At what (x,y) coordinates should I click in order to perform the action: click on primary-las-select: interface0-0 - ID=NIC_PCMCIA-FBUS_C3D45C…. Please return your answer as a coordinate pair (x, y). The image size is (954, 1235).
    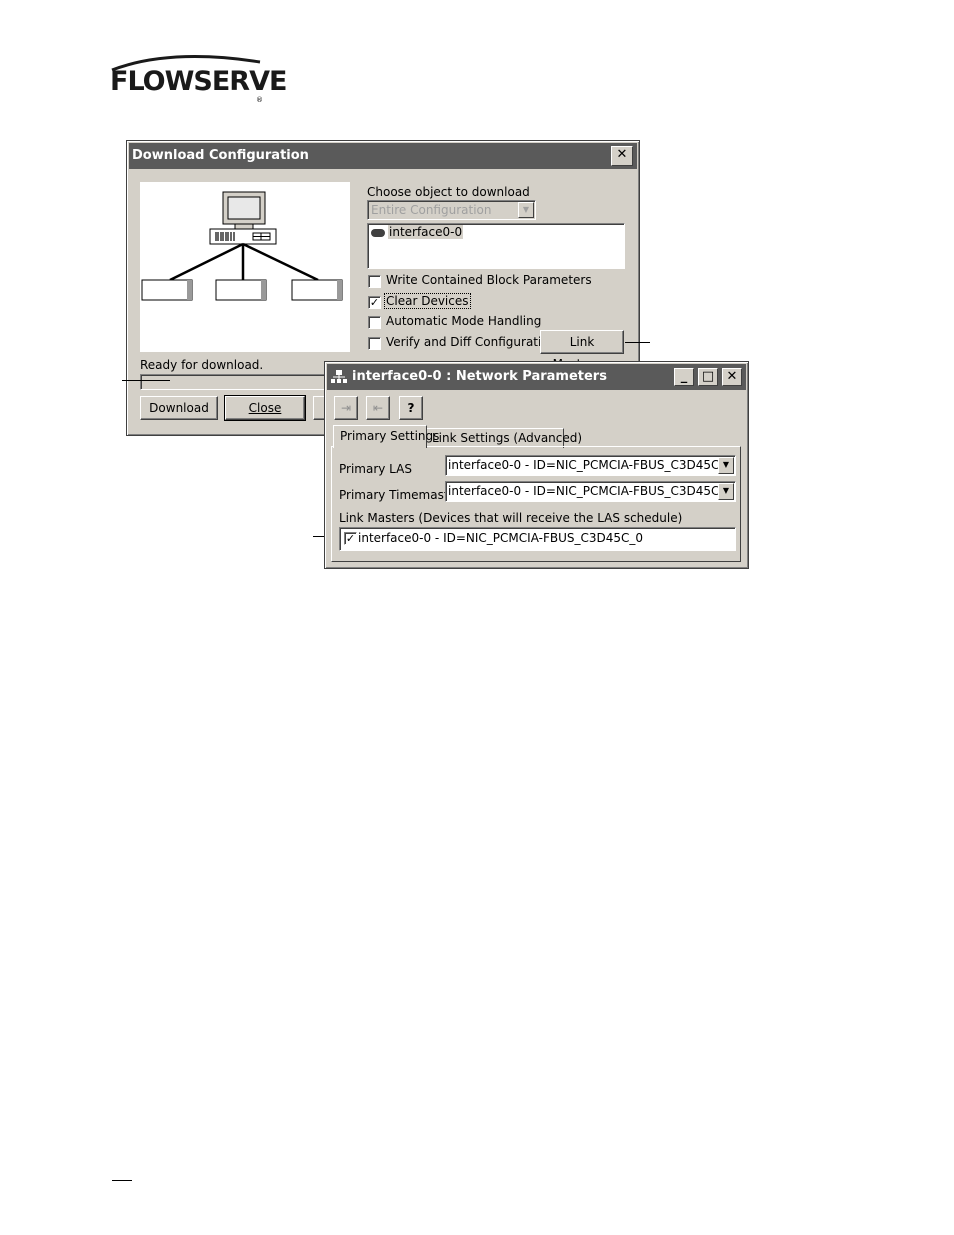
    Looking at the image, I should click on (590, 465).